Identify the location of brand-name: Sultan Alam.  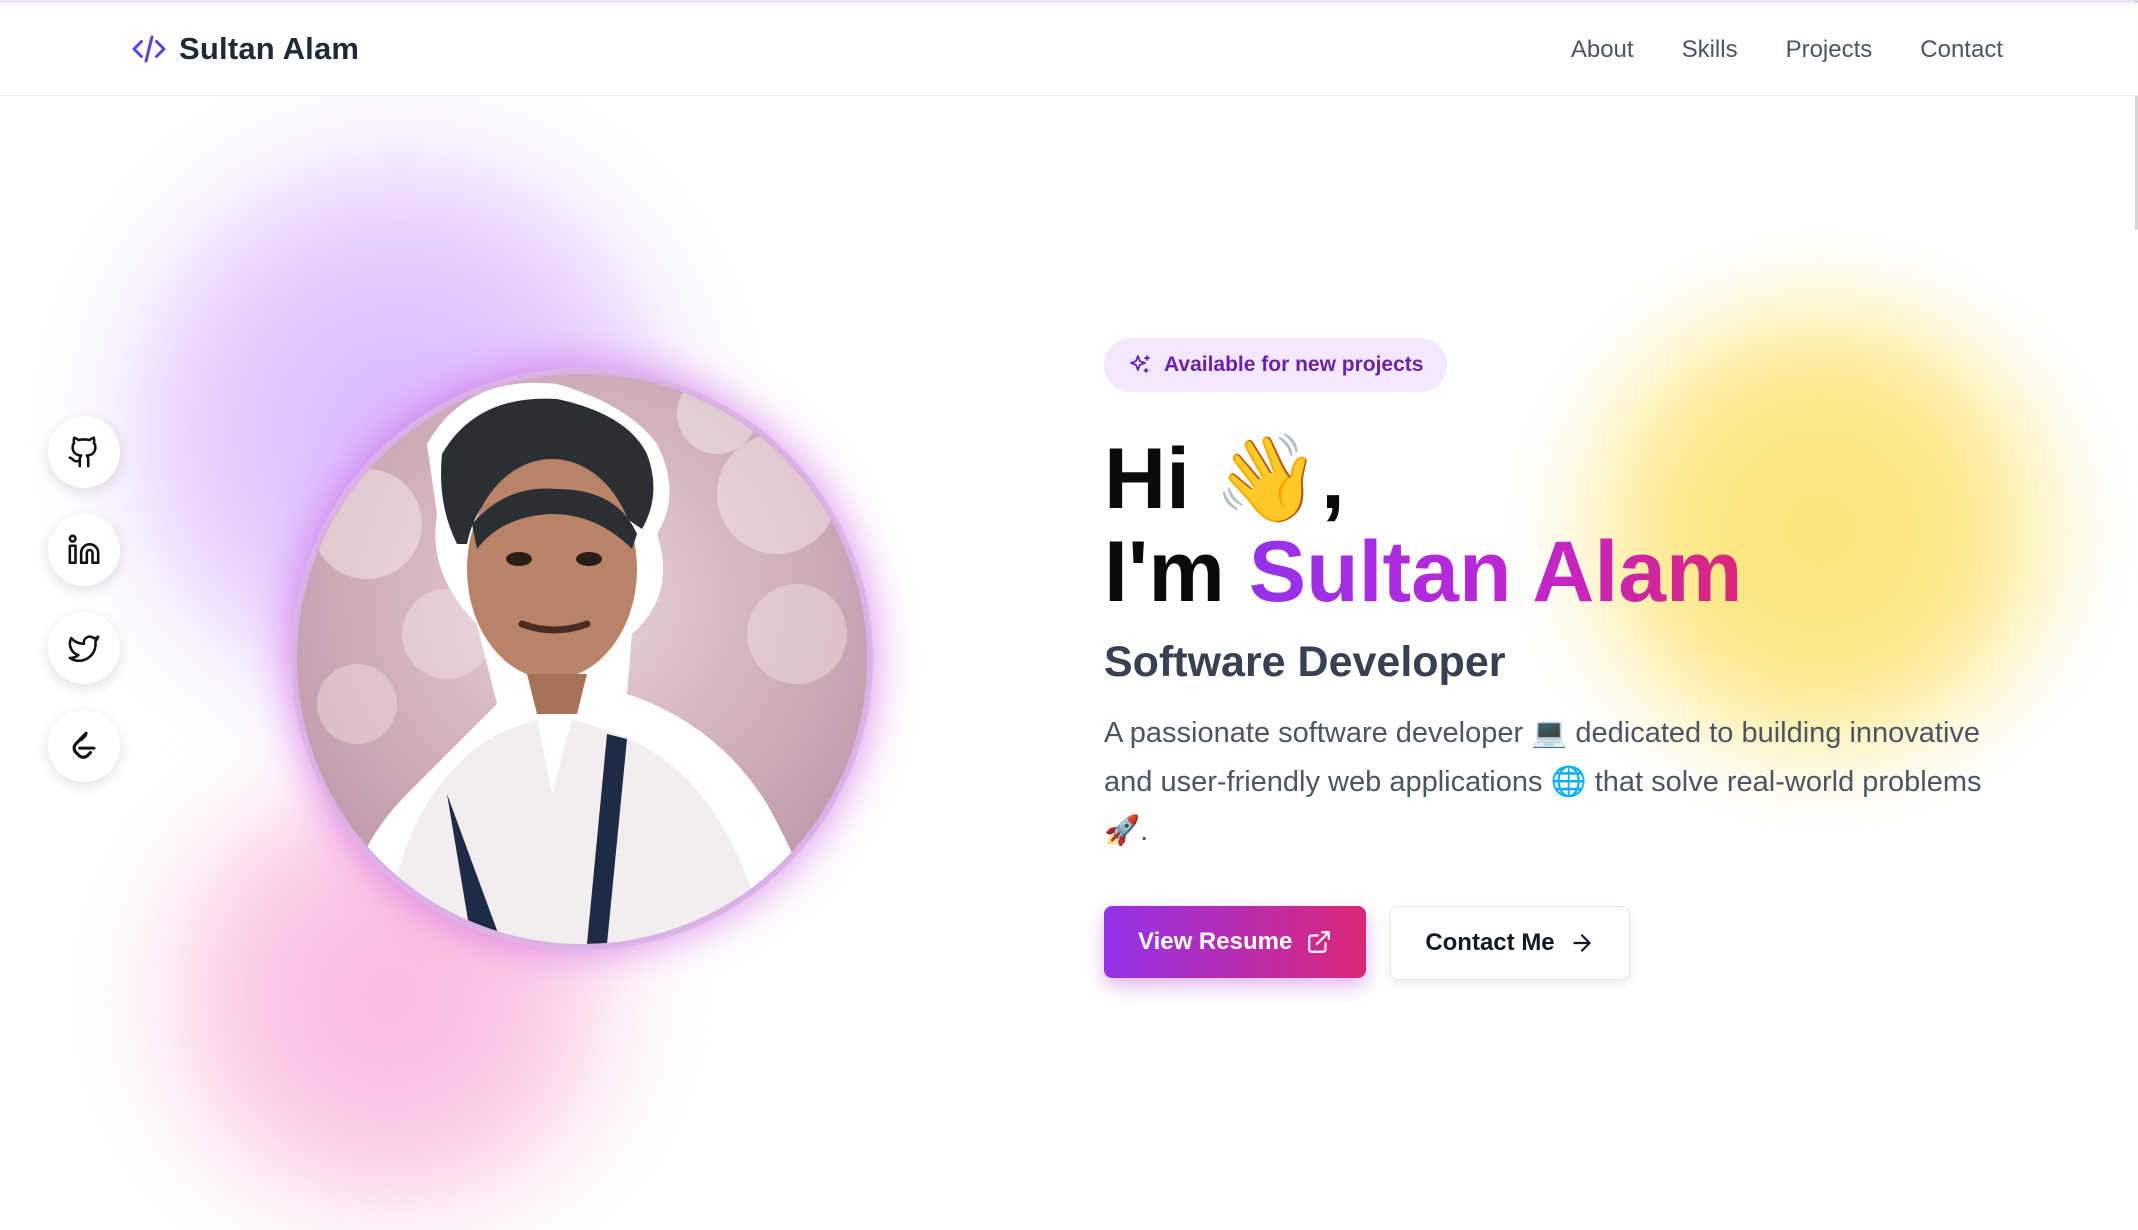
(269, 48).